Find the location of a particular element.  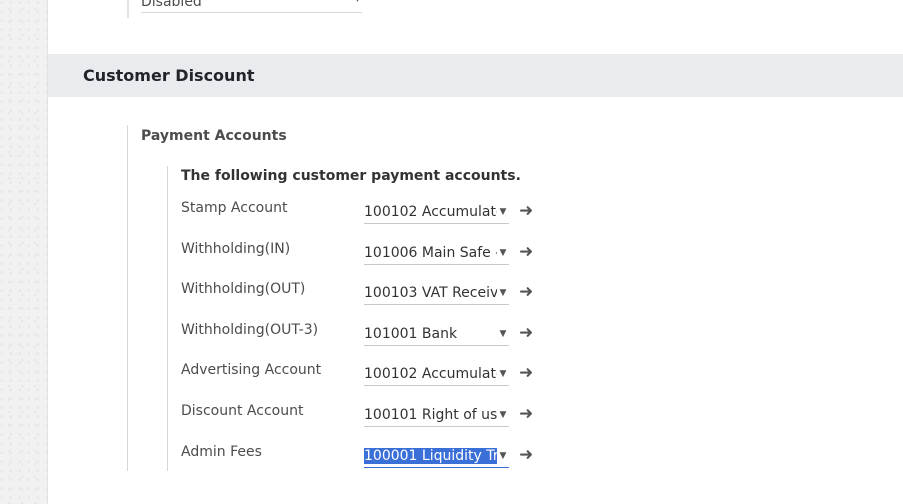

account-select: 100101 Right of use ▼ is located at coordinates (436, 416).